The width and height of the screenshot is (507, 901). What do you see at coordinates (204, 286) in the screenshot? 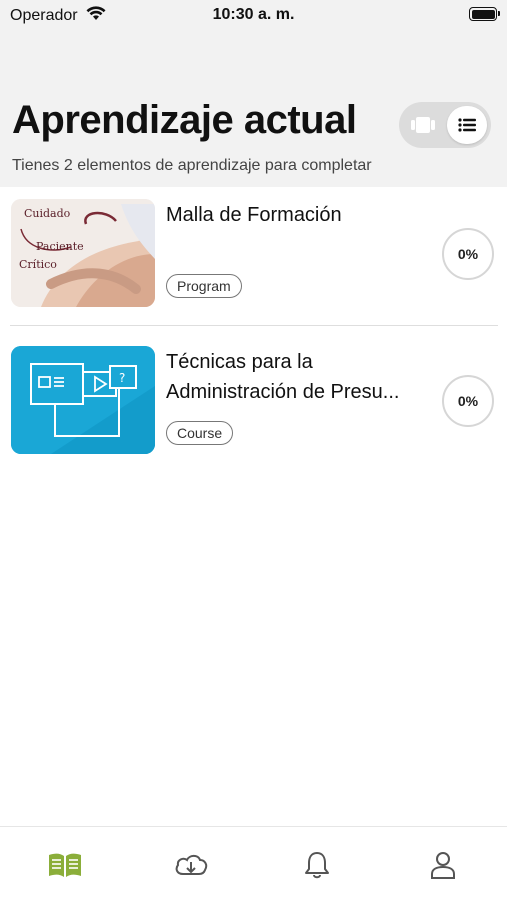
I see `item-type-badge: Program` at bounding box center [204, 286].